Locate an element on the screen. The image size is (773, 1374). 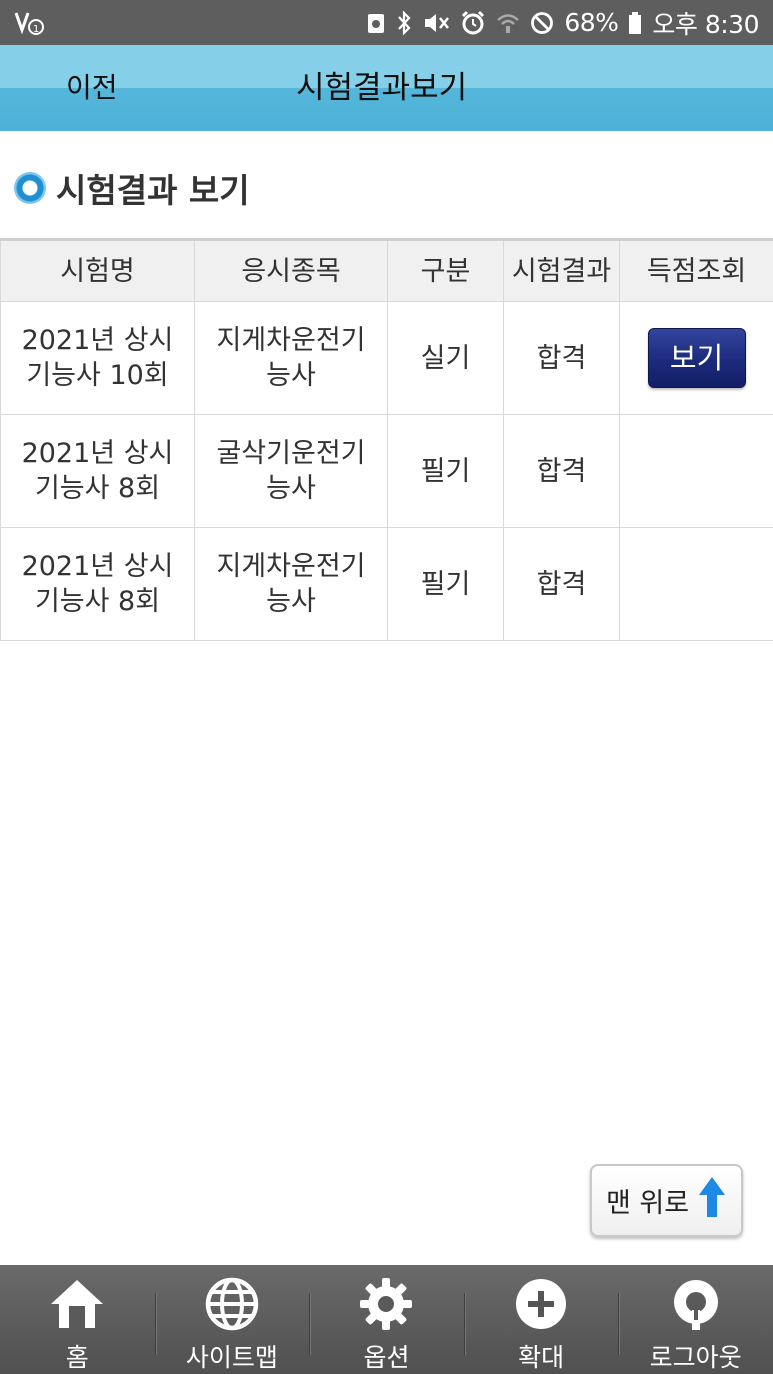
table-row: 2021년 상시 기능사 8회 굴삭기운전기 능사 필기 합격 is located at coordinates (386, 471).